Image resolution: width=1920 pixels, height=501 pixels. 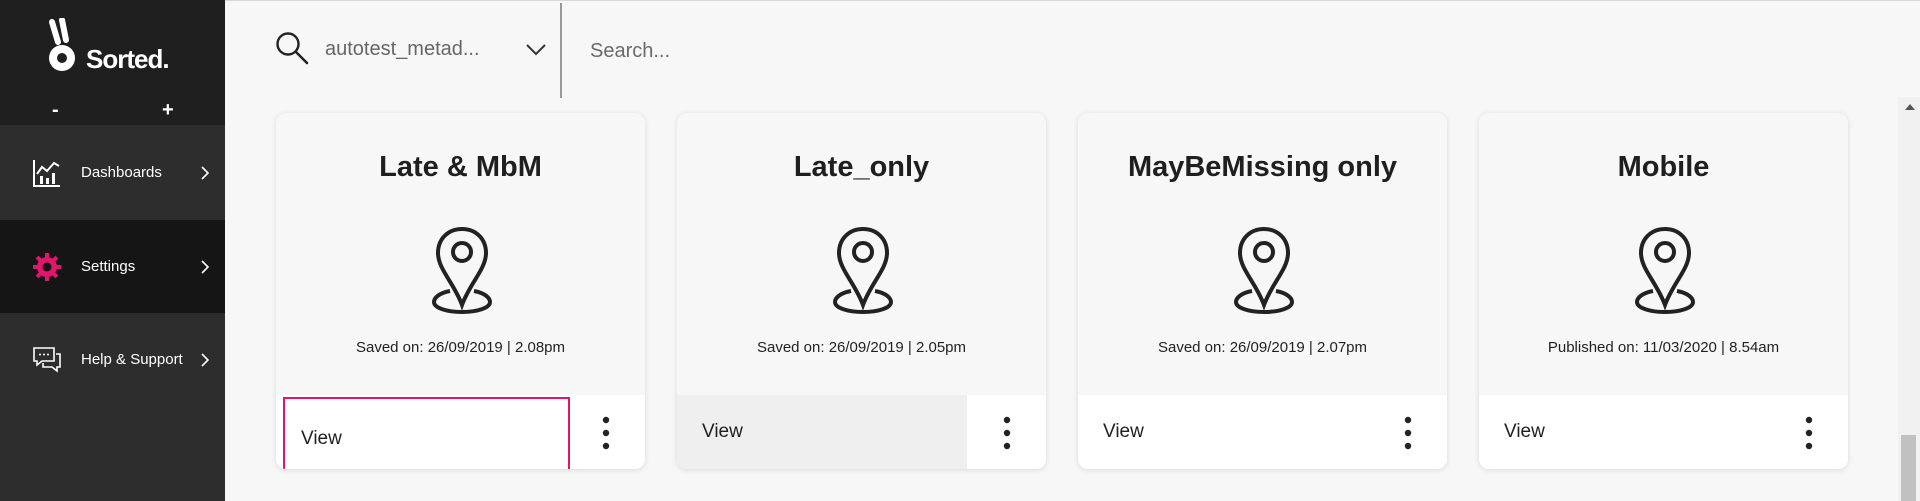 I want to click on sidebar-item-help-support: Help & Support, so click(x=112, y=359).